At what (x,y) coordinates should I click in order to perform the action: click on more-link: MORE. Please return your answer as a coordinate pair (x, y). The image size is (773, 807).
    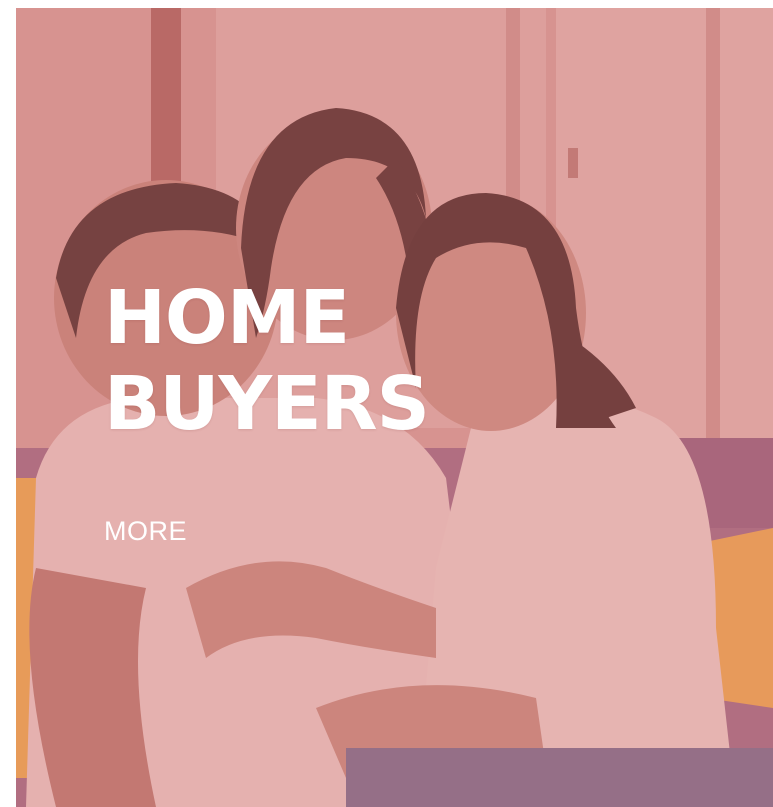
    Looking at the image, I should click on (145, 531).